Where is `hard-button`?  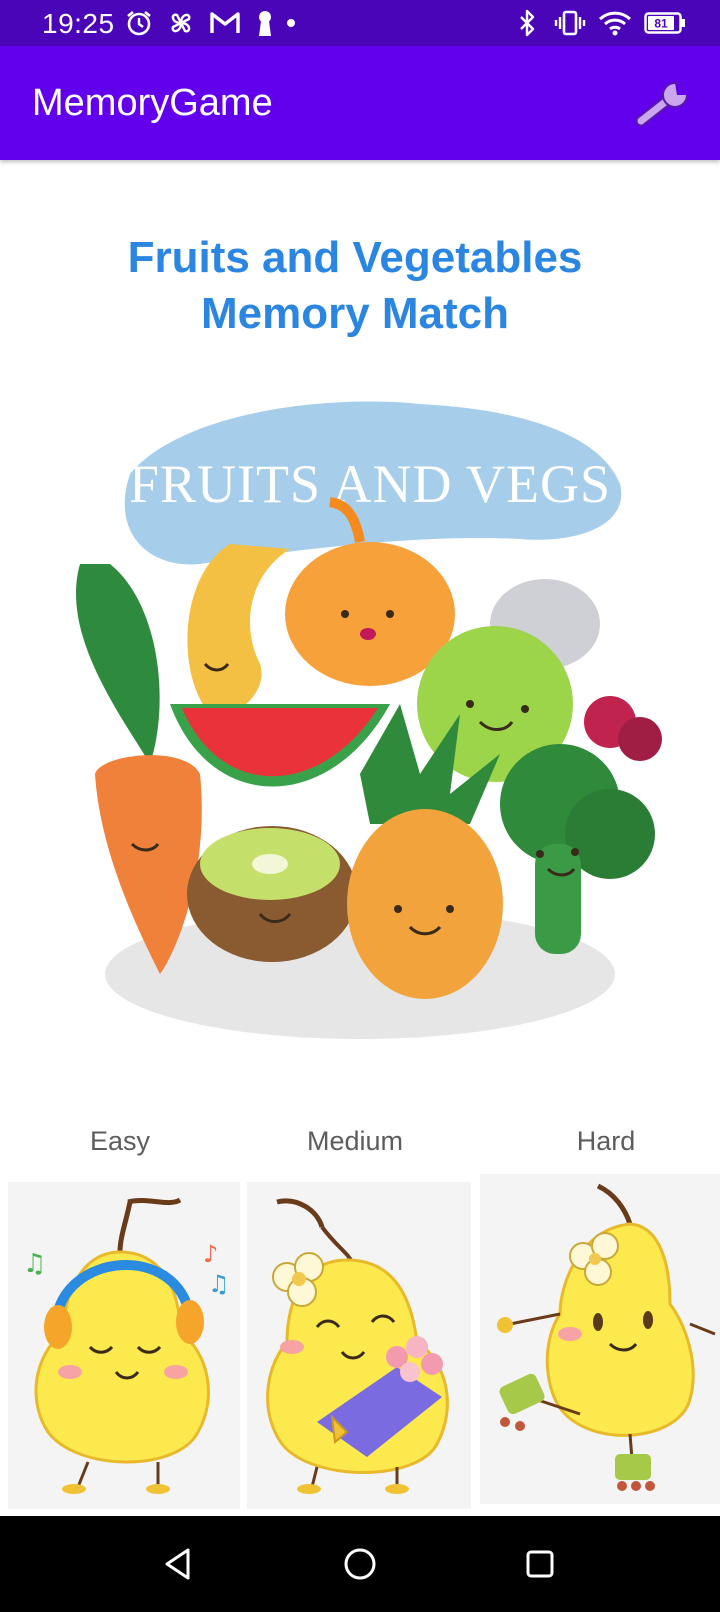
hard-button is located at coordinates (600, 1339).